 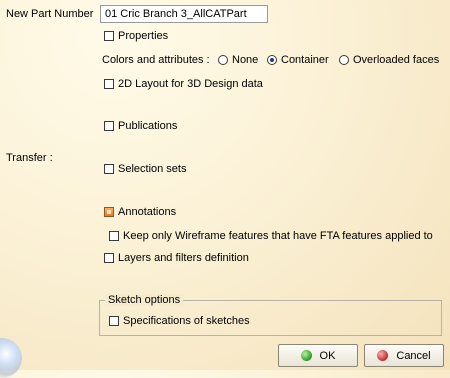 What do you see at coordinates (148, 126) in the screenshot?
I see `publications-label: Publications` at bounding box center [148, 126].